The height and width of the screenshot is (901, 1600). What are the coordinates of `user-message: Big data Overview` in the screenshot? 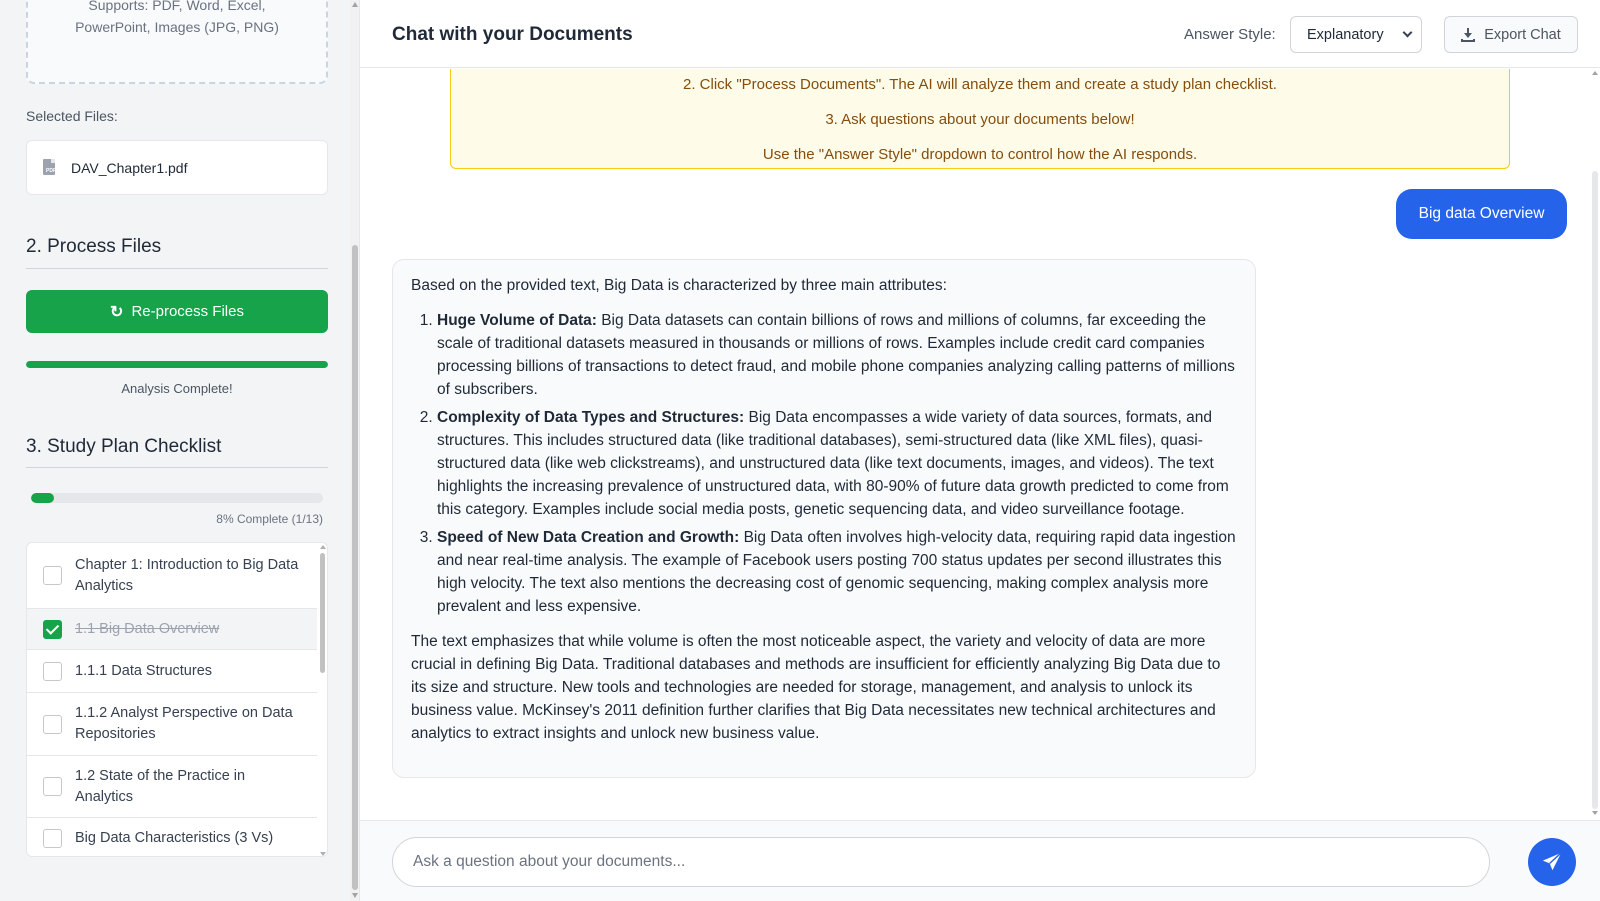 It's located at (1481, 214).